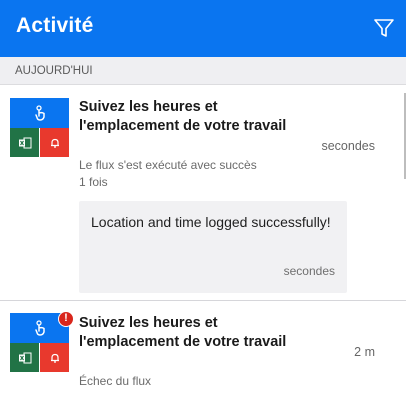 This screenshot has width=406, height=400. What do you see at coordinates (55, 25) in the screenshot?
I see `page-title: Activité` at bounding box center [55, 25].